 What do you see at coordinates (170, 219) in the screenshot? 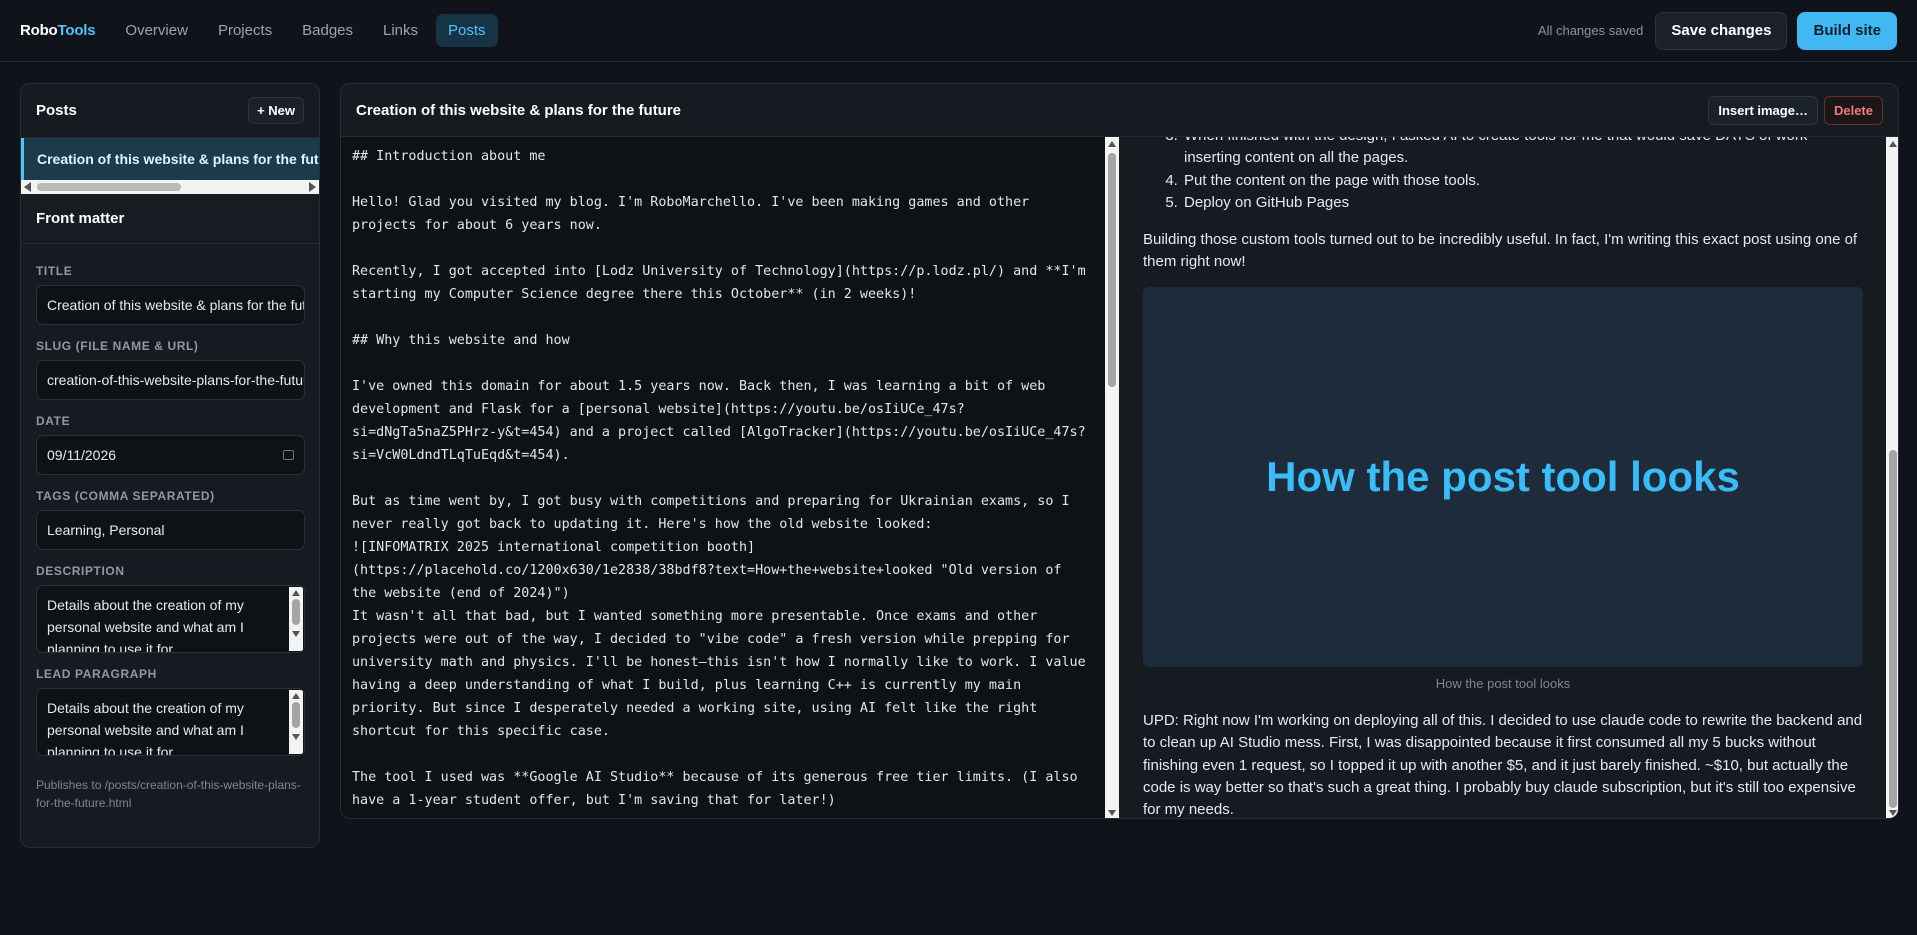
I see `front-matter-title: Front matter` at bounding box center [170, 219].